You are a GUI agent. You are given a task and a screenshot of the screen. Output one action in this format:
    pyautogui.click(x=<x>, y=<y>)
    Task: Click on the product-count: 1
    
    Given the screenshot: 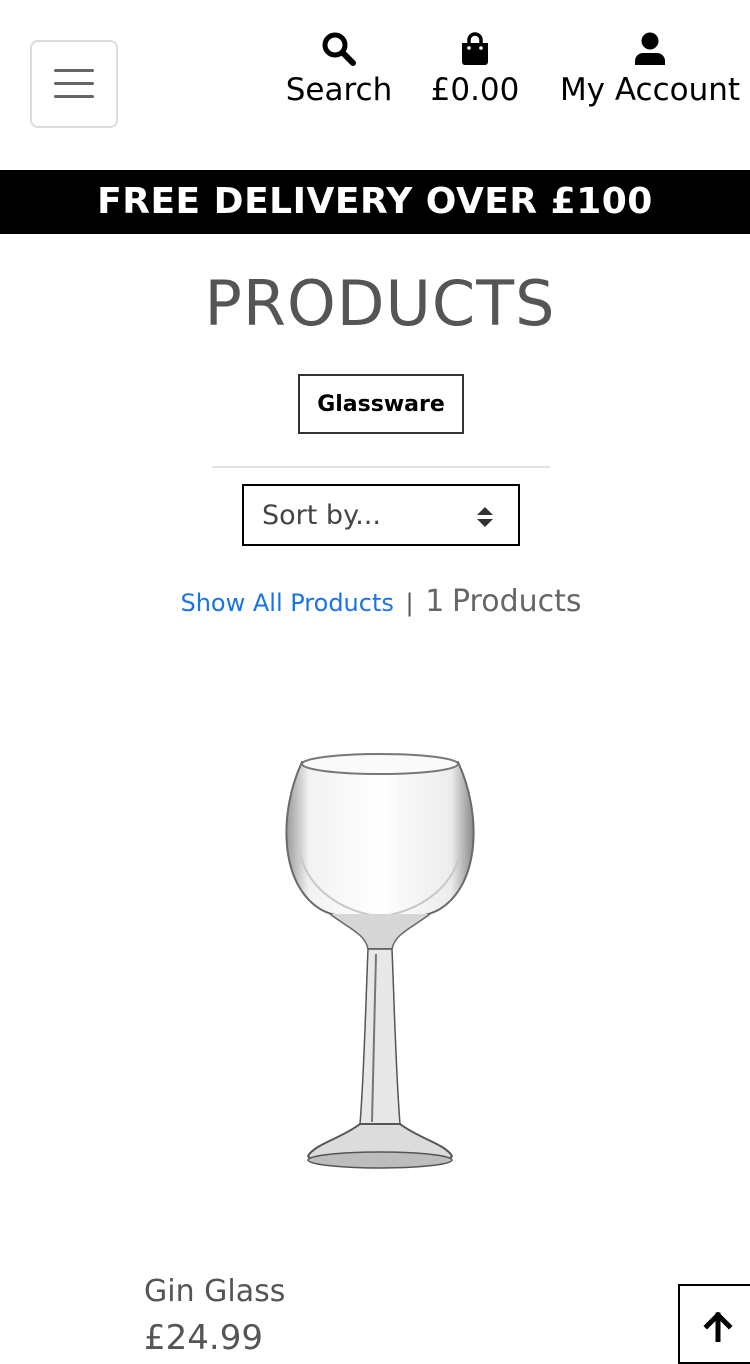 What is the action you would take?
    pyautogui.click(x=435, y=601)
    